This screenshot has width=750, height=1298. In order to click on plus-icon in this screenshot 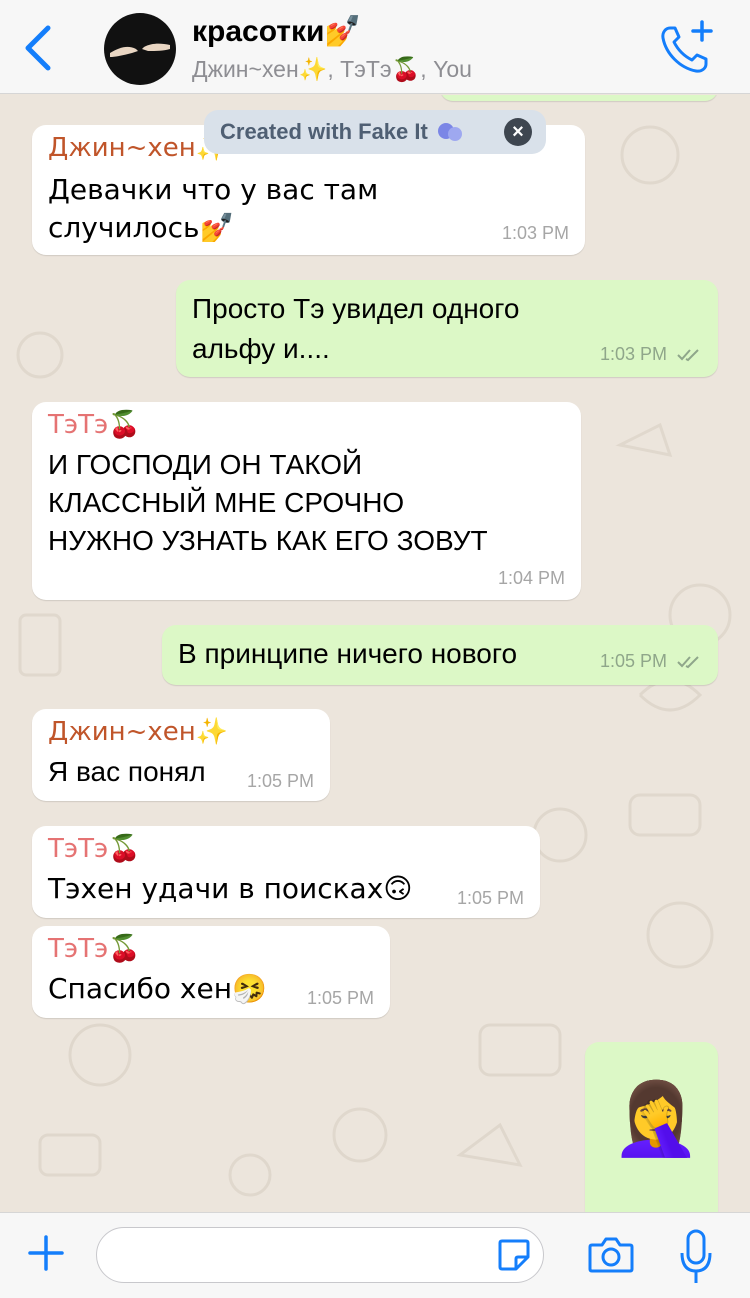, I will do `click(46, 1253)`.